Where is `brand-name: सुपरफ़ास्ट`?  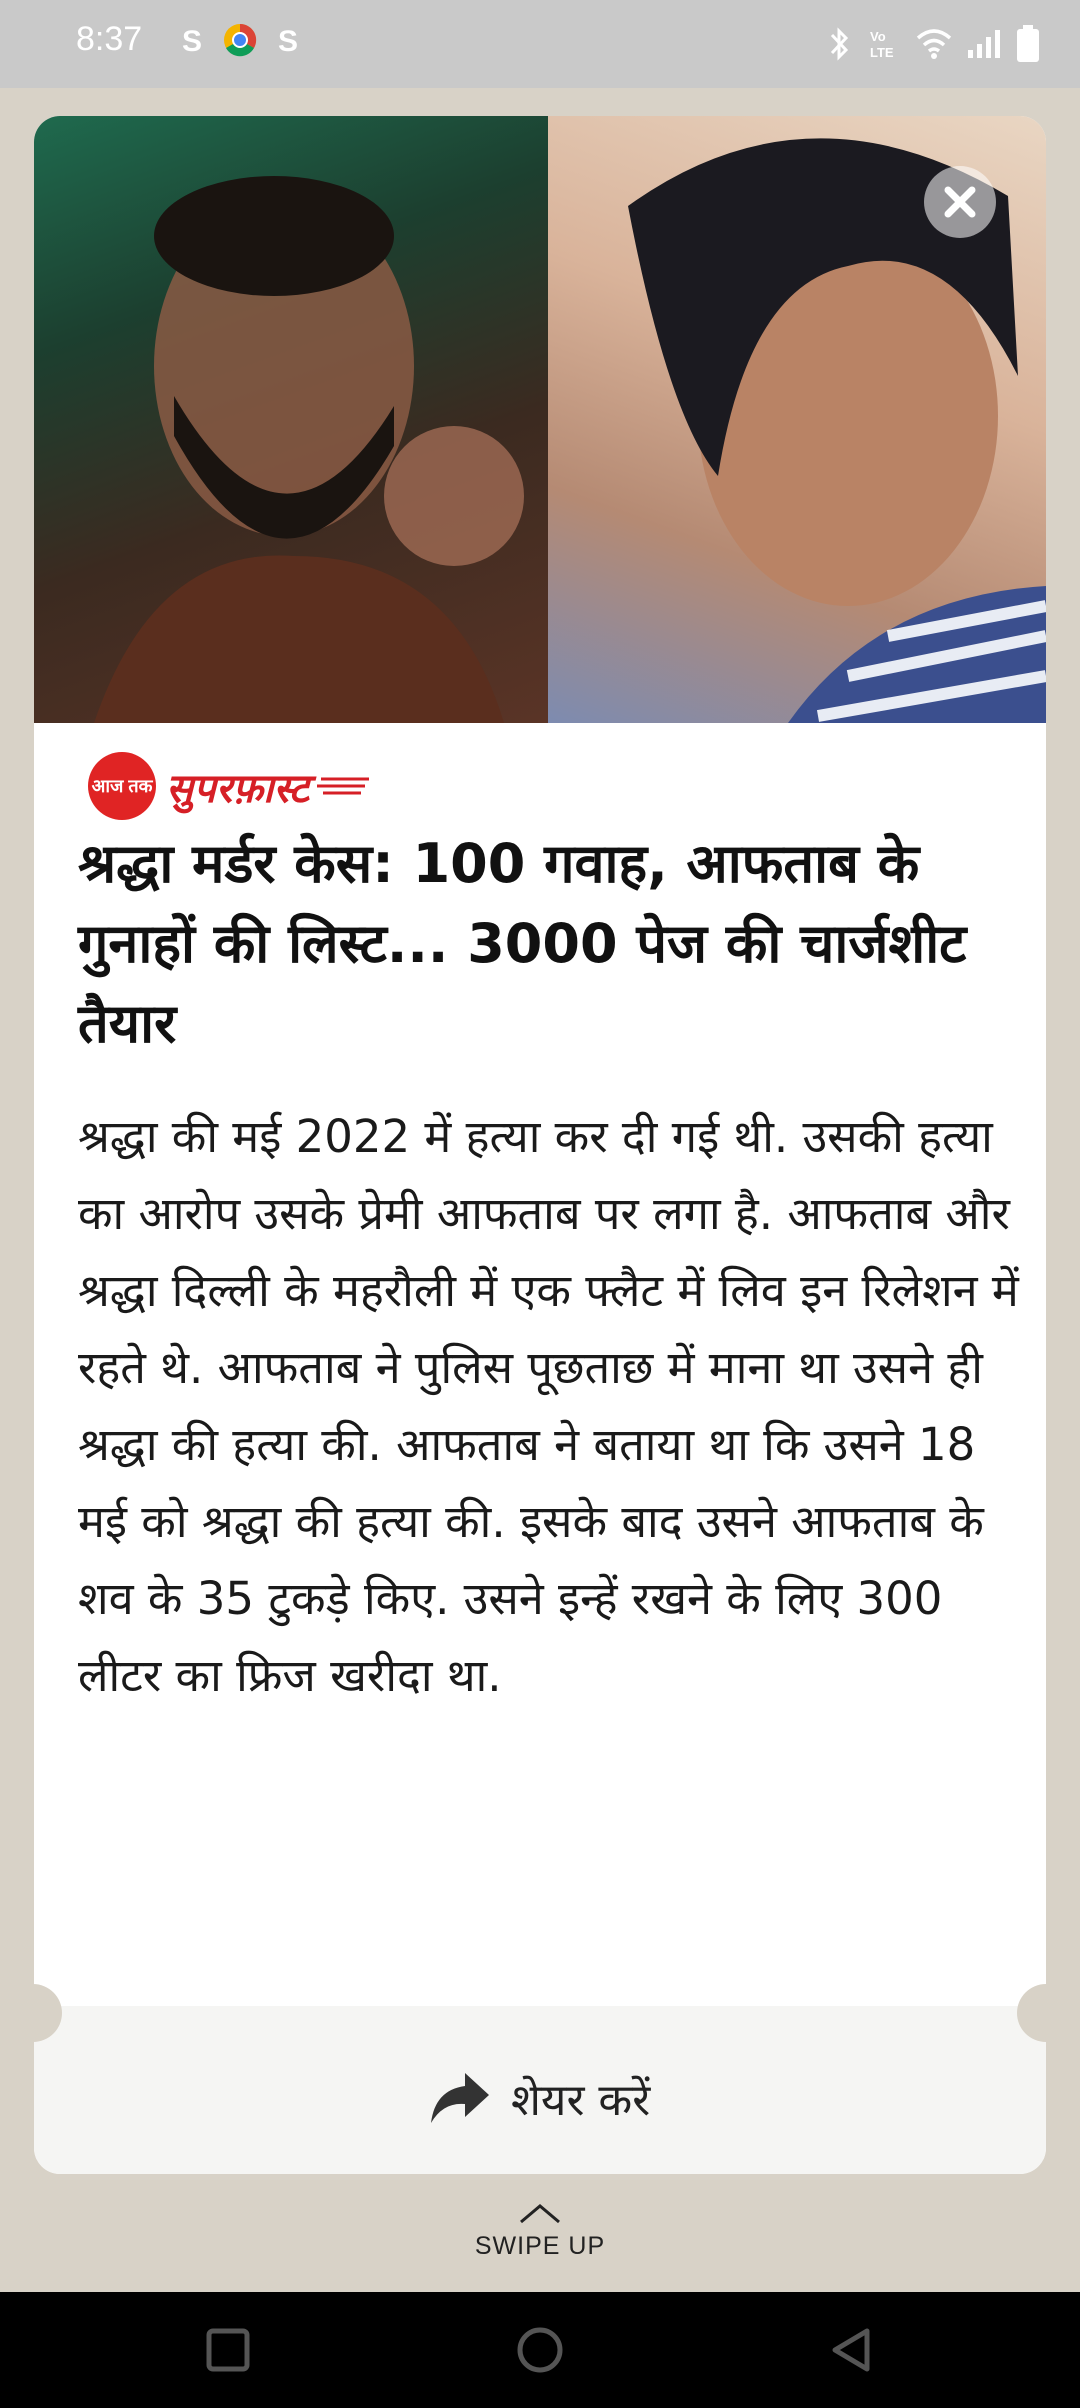 brand-name: सुपरफ़ास्ट is located at coordinates (238, 788).